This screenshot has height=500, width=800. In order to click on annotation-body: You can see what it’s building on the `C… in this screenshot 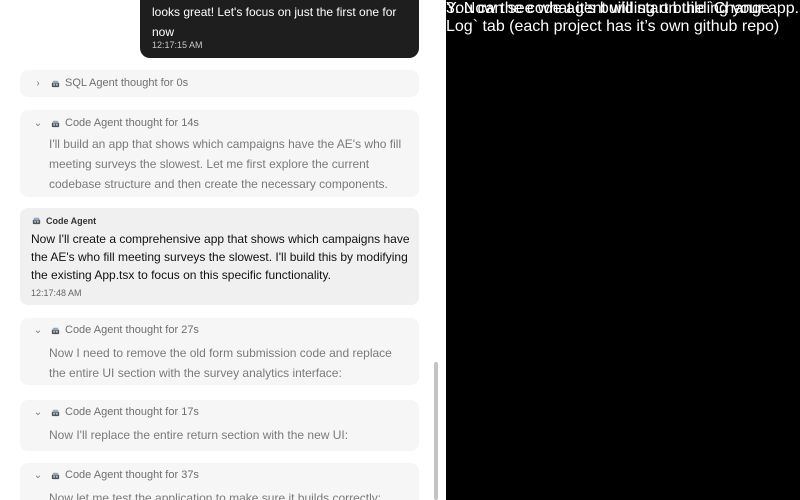, I will do `click(613, 17)`.